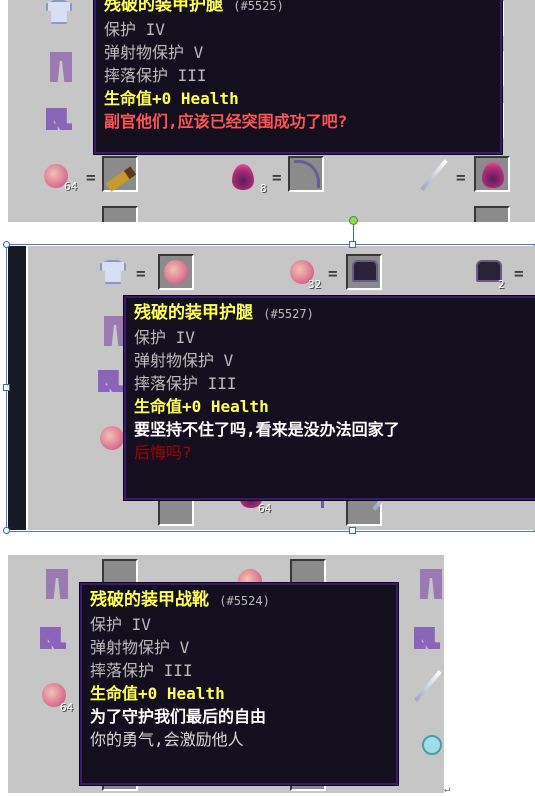 The image size is (535, 796). I want to click on stack-count: 2, so click(501, 284).